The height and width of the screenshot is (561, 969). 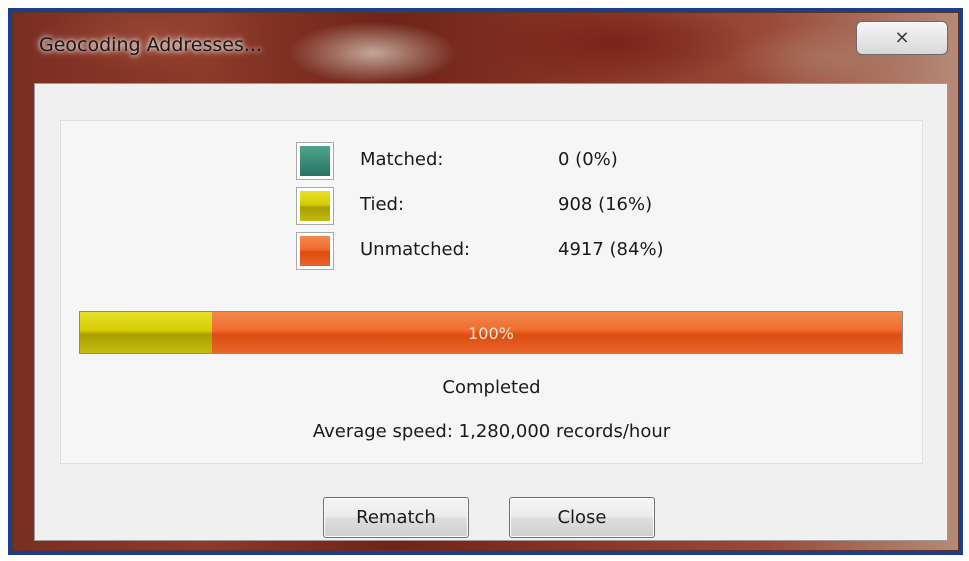 What do you see at coordinates (491, 431) in the screenshot?
I see `average-speed-text: Average speed: 1,280,000 records/hour` at bounding box center [491, 431].